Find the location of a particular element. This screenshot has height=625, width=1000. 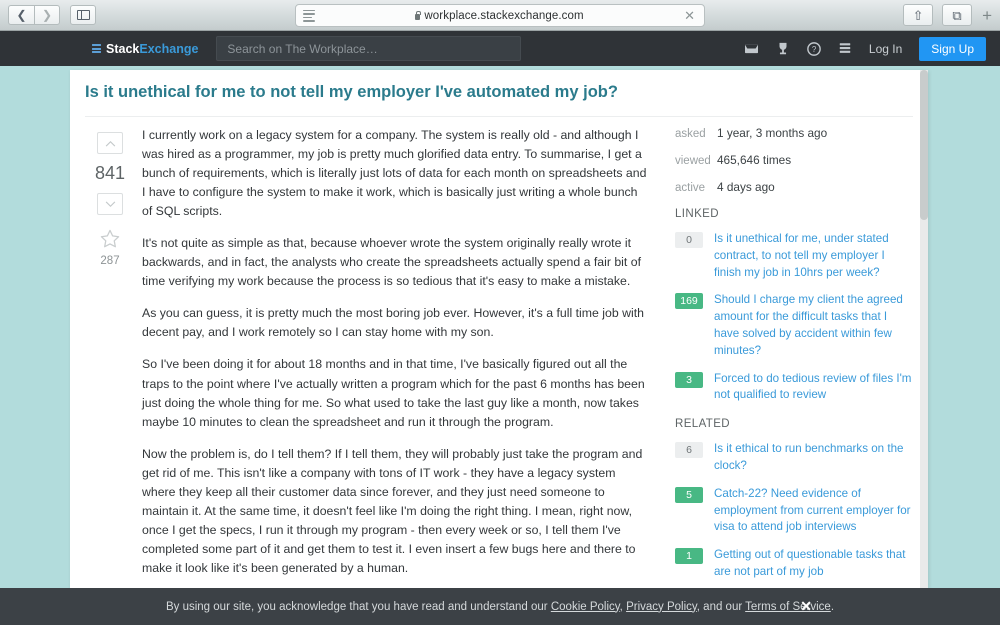

reader-view-icon is located at coordinates (309, 15).